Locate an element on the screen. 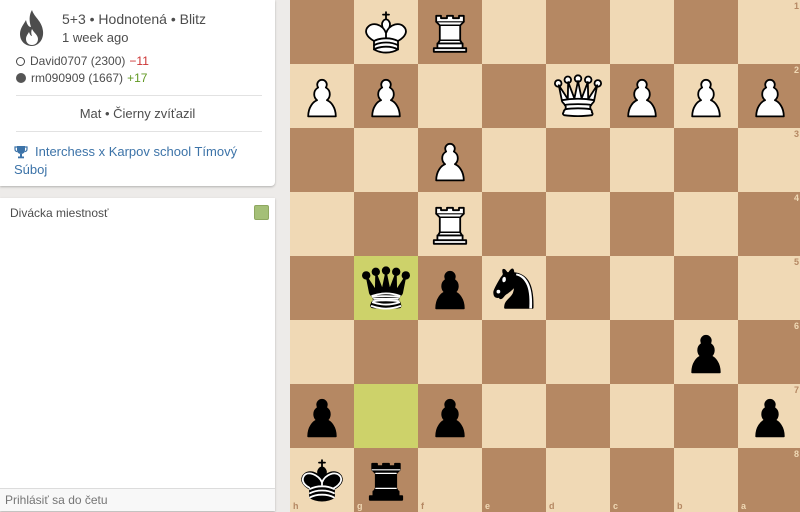 The image size is (800, 512). square-e3 is located at coordinates (514, 160).